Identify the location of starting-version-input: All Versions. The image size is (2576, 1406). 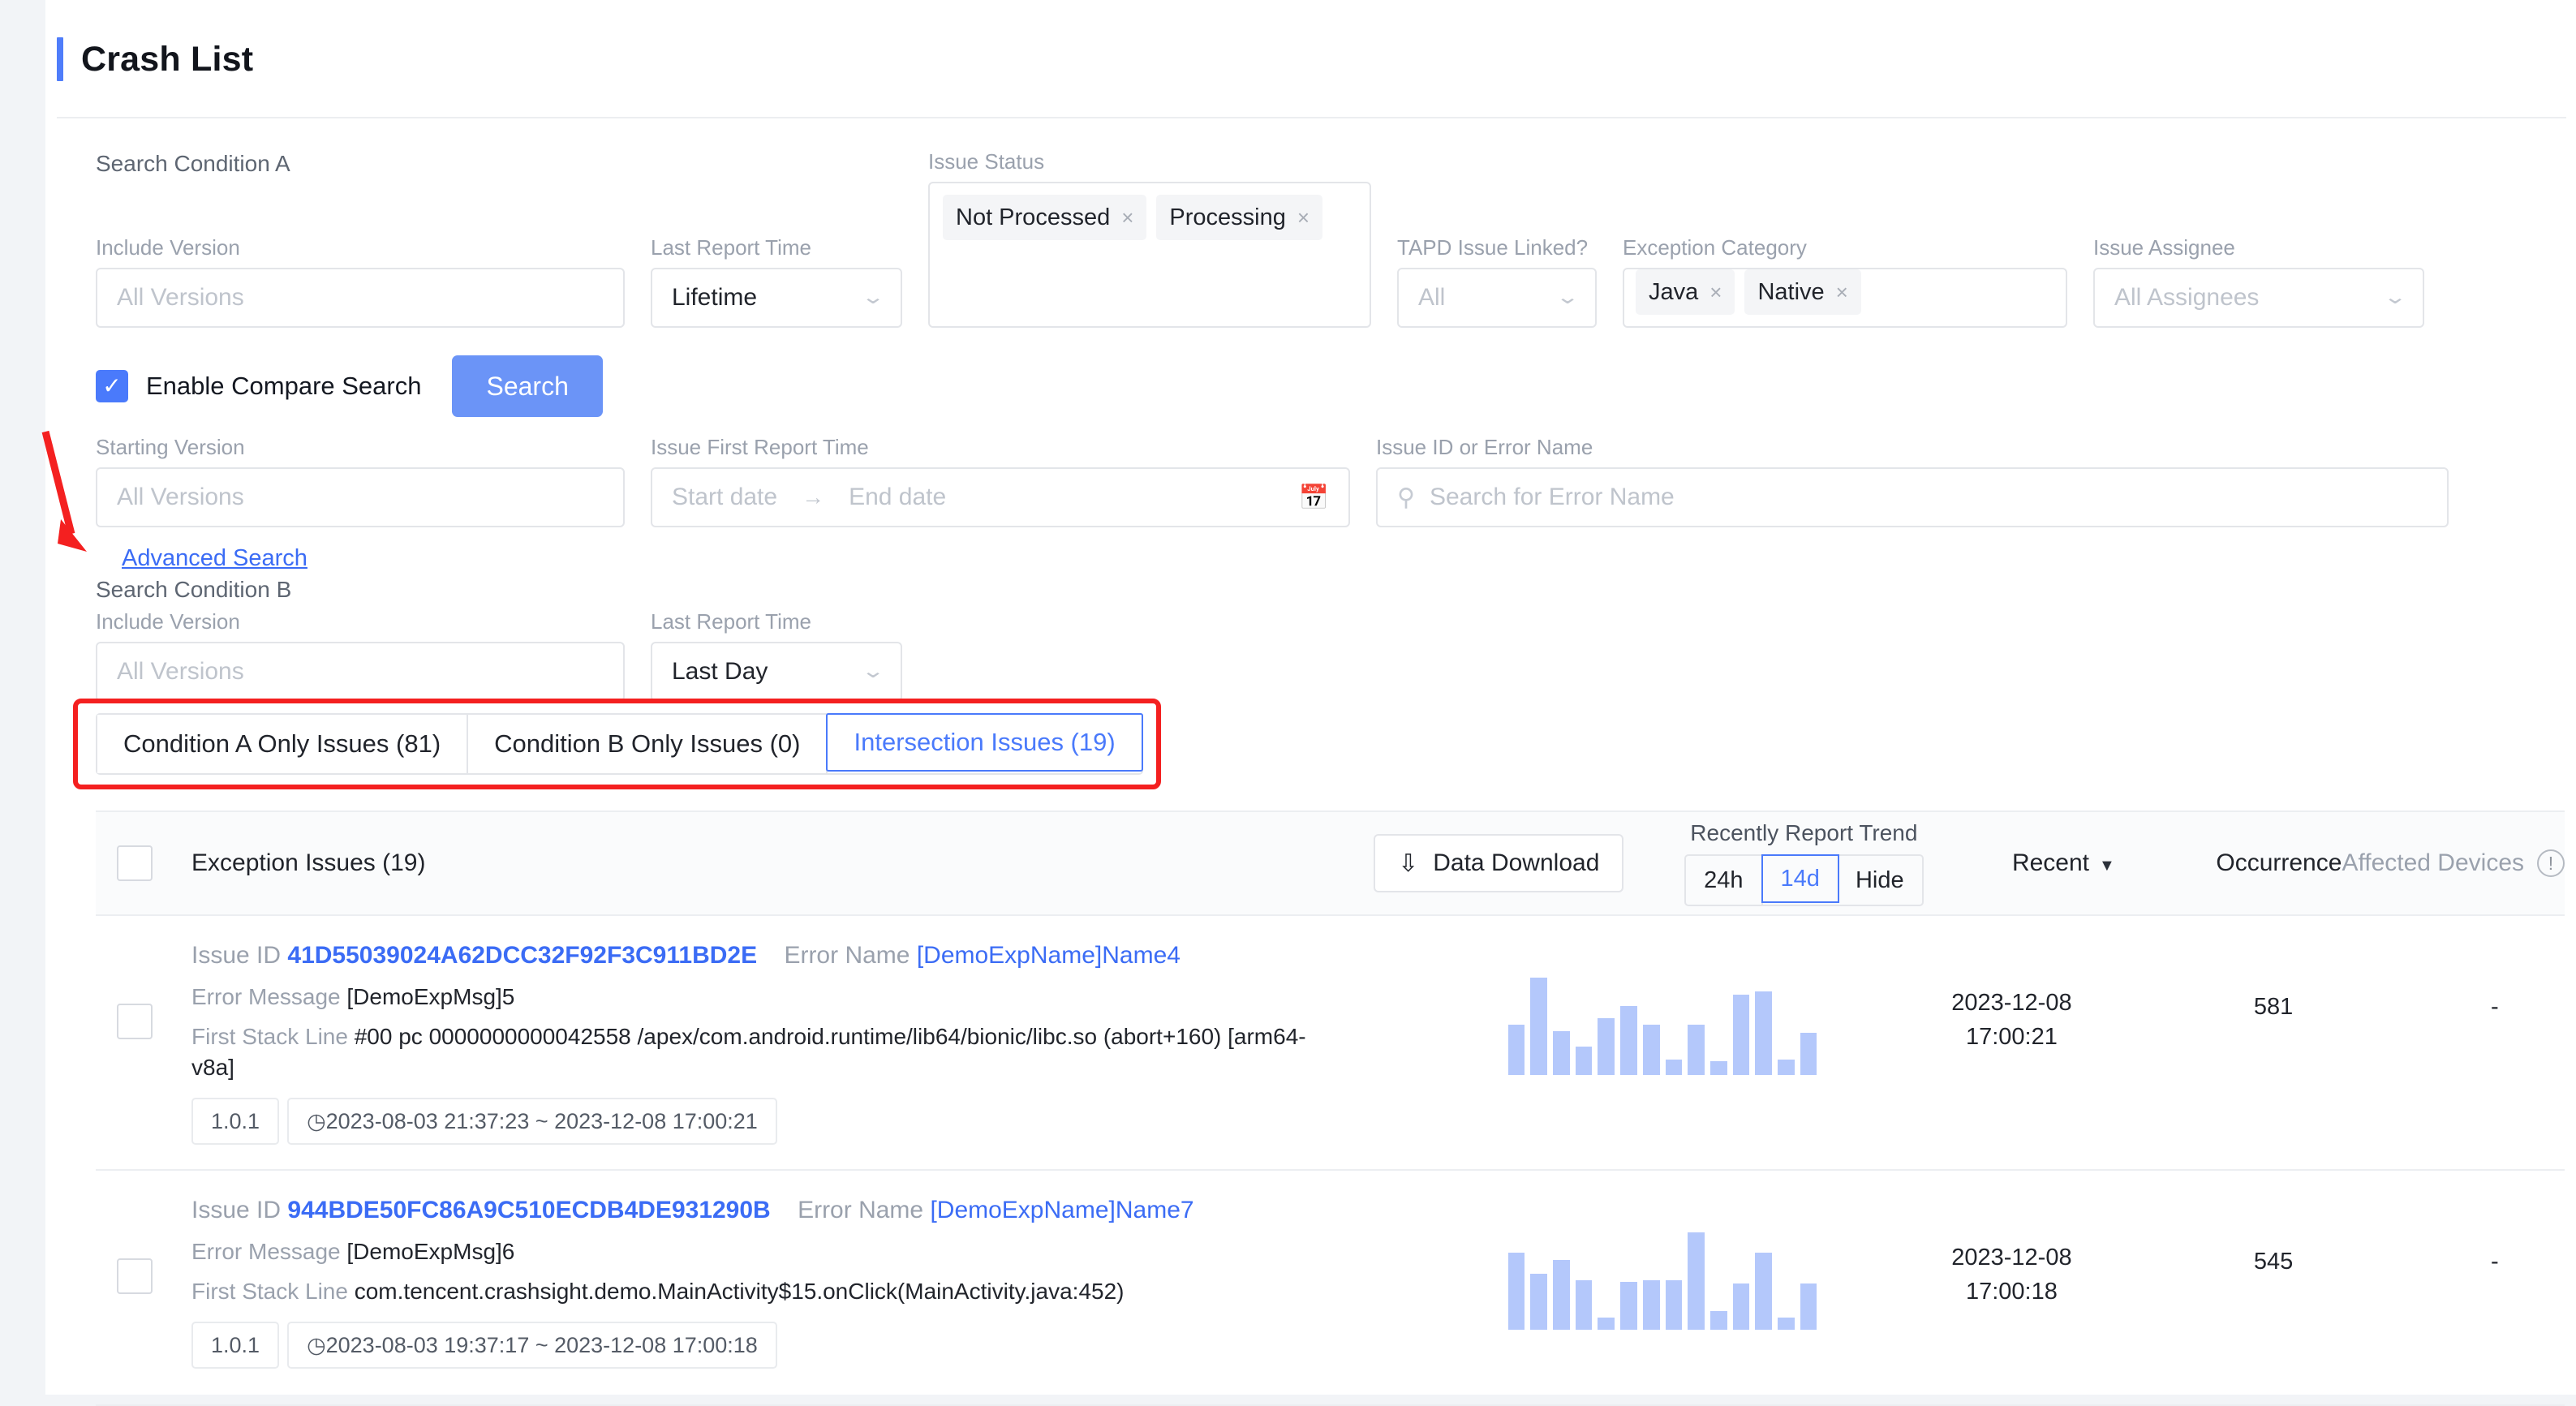
(360, 497).